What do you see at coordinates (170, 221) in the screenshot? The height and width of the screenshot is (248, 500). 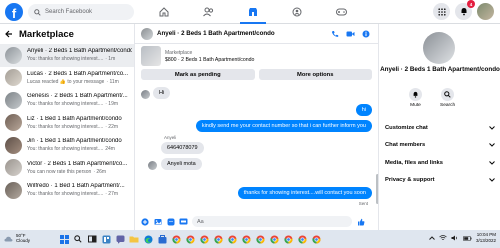 I see `sticker-icon` at bounding box center [170, 221].